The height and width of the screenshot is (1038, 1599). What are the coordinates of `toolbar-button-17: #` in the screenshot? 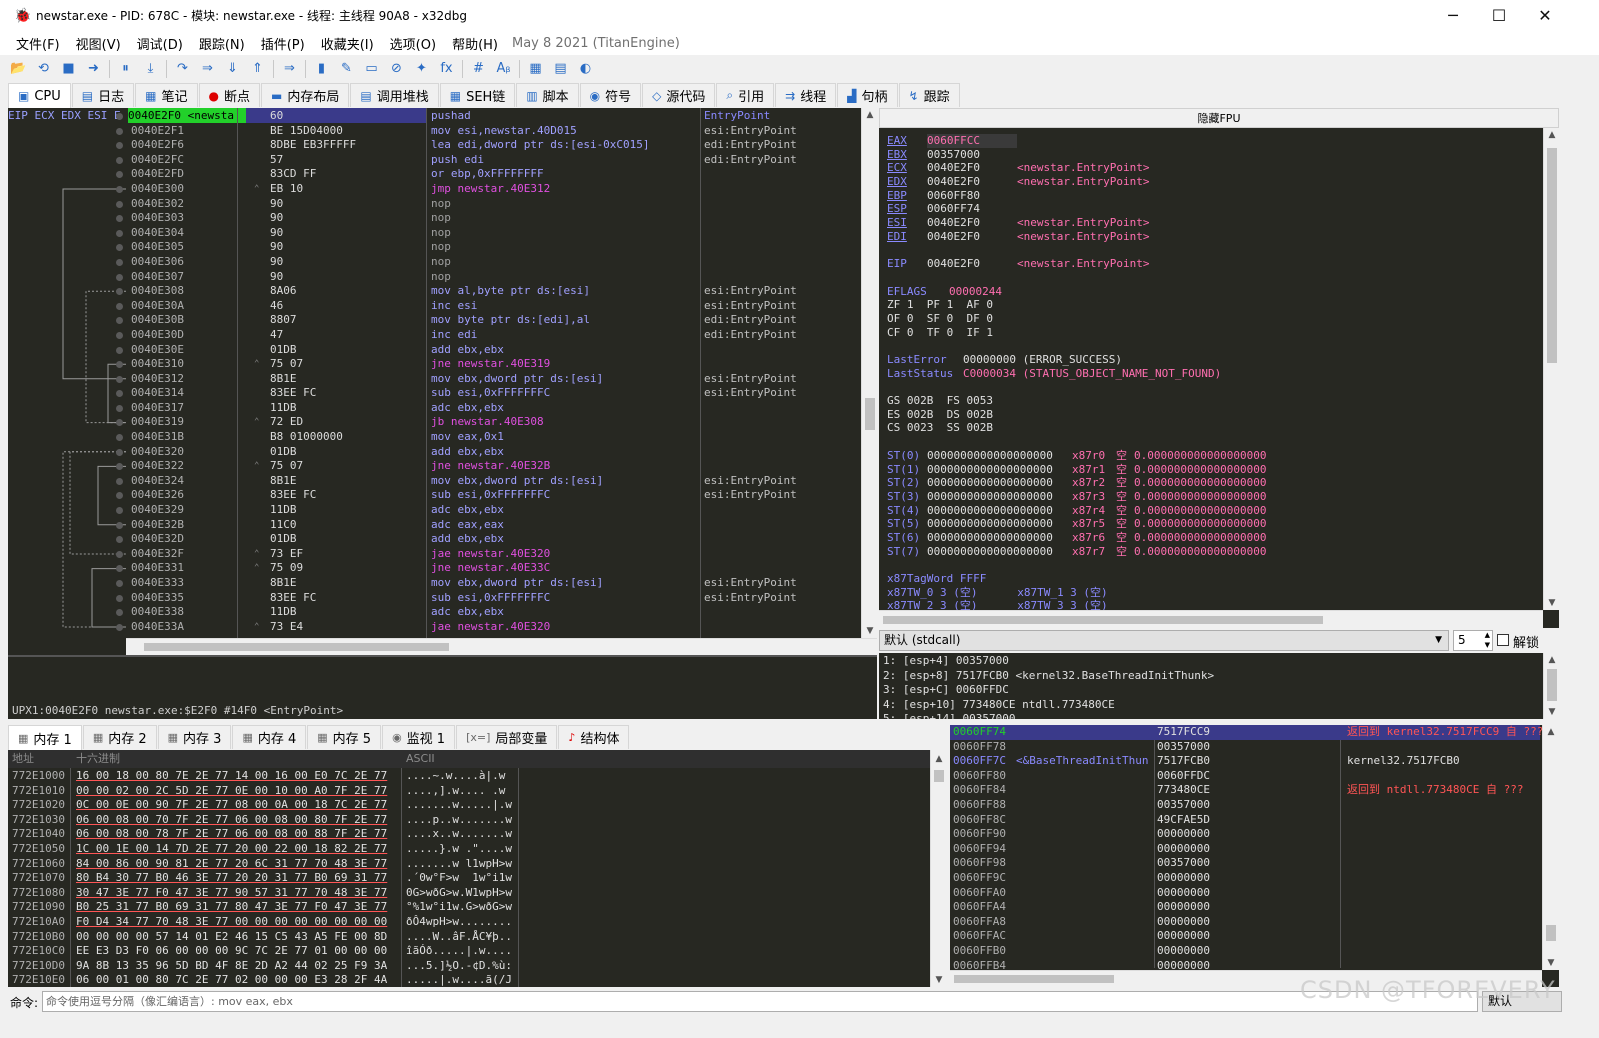 It's located at (478, 69).